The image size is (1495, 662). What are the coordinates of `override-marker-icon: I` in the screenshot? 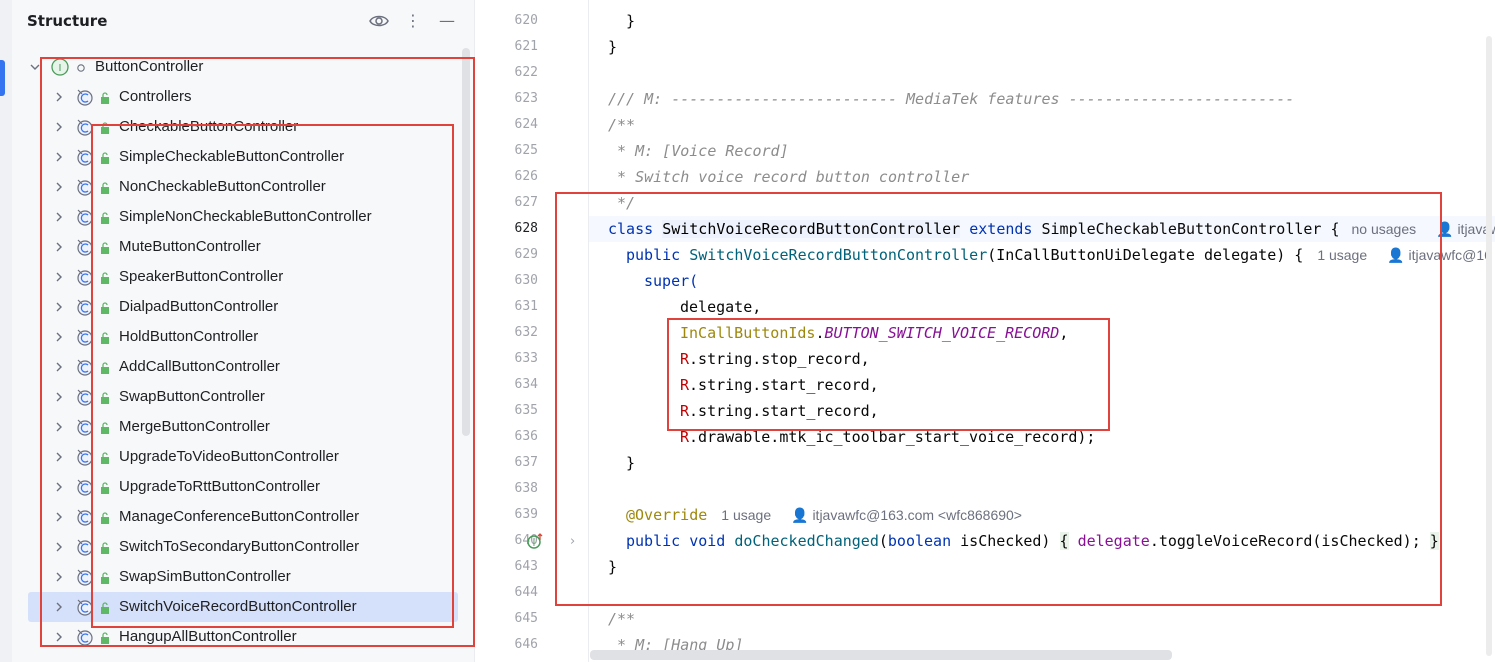 It's located at (535, 541).